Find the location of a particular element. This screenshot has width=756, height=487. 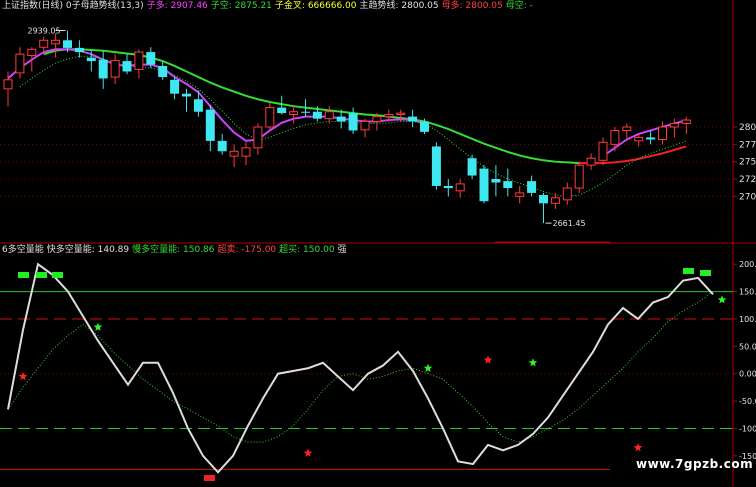

osc-legend-item-5: 强 is located at coordinates (342, 250).